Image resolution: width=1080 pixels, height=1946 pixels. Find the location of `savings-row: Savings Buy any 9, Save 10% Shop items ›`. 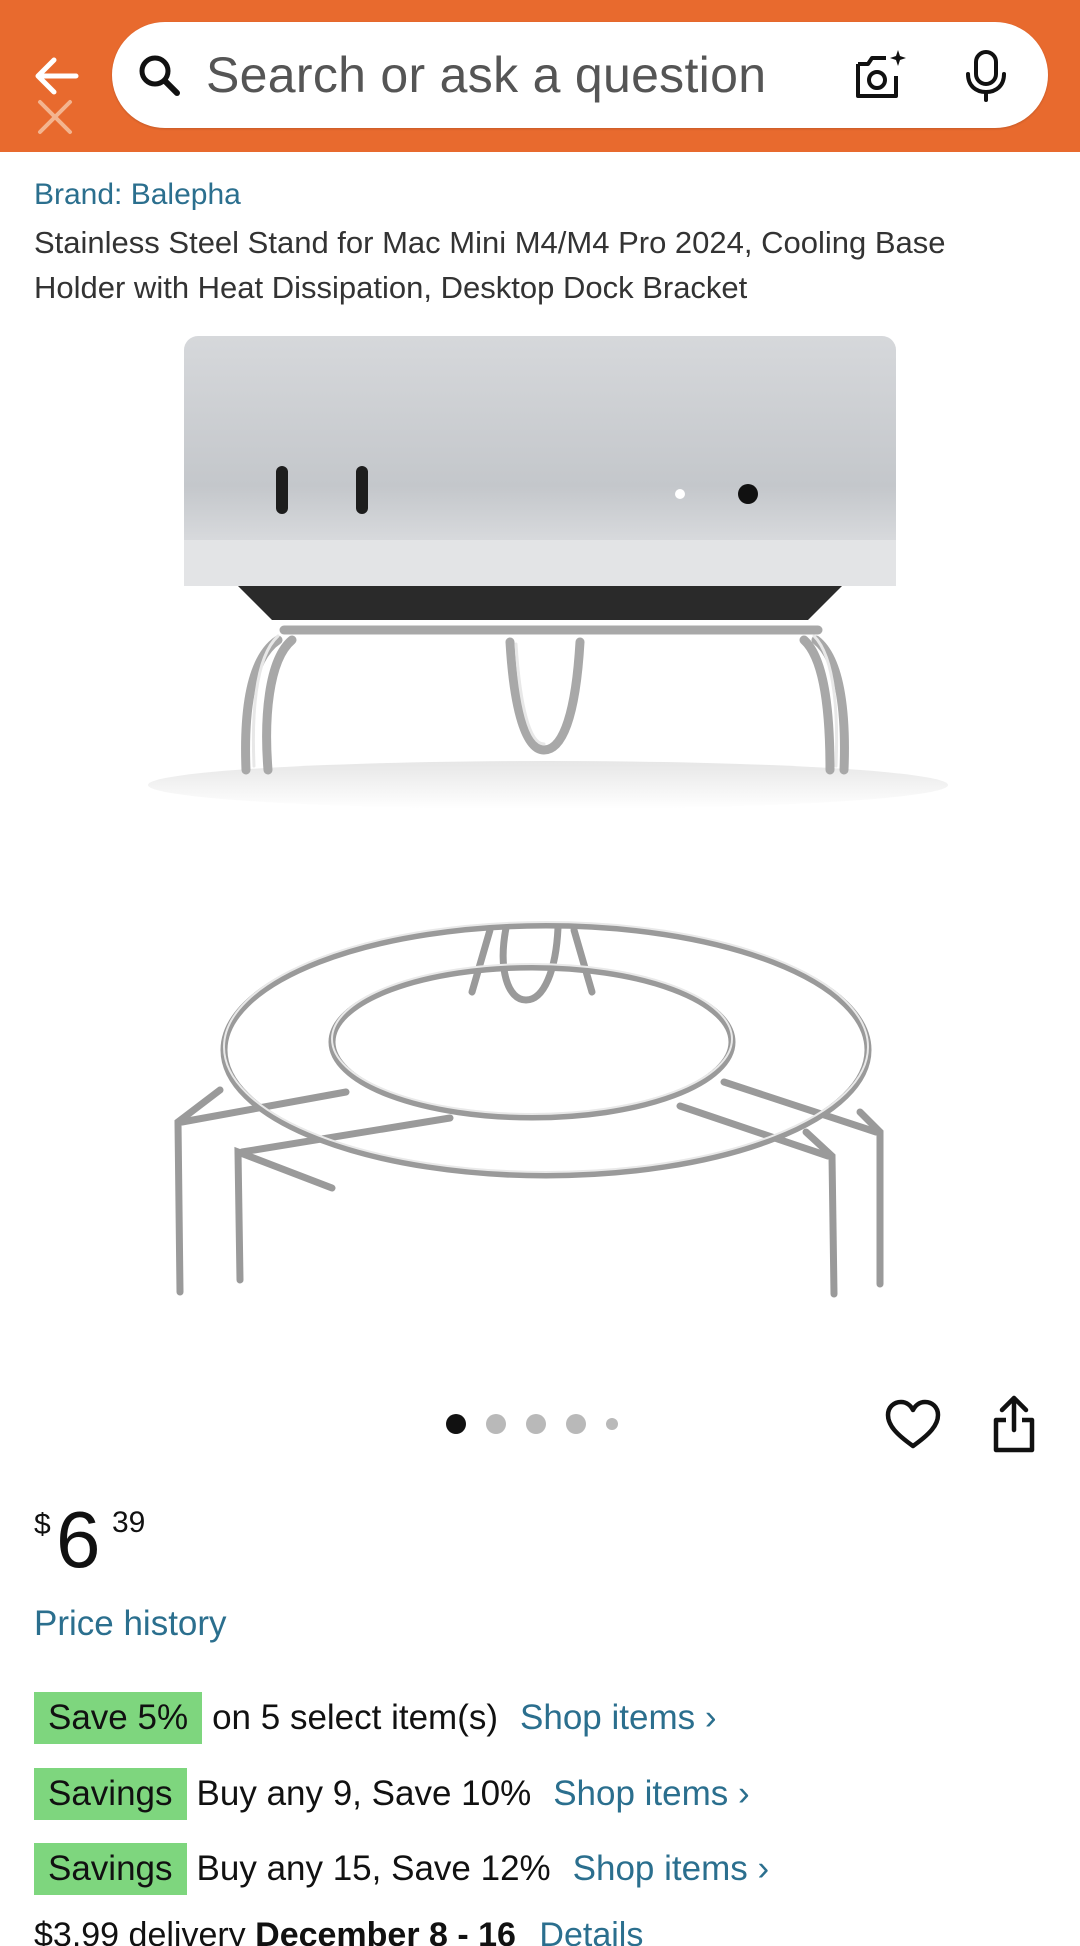

savings-row: Savings Buy any 9, Save 10% Shop items › is located at coordinates (392, 1794).